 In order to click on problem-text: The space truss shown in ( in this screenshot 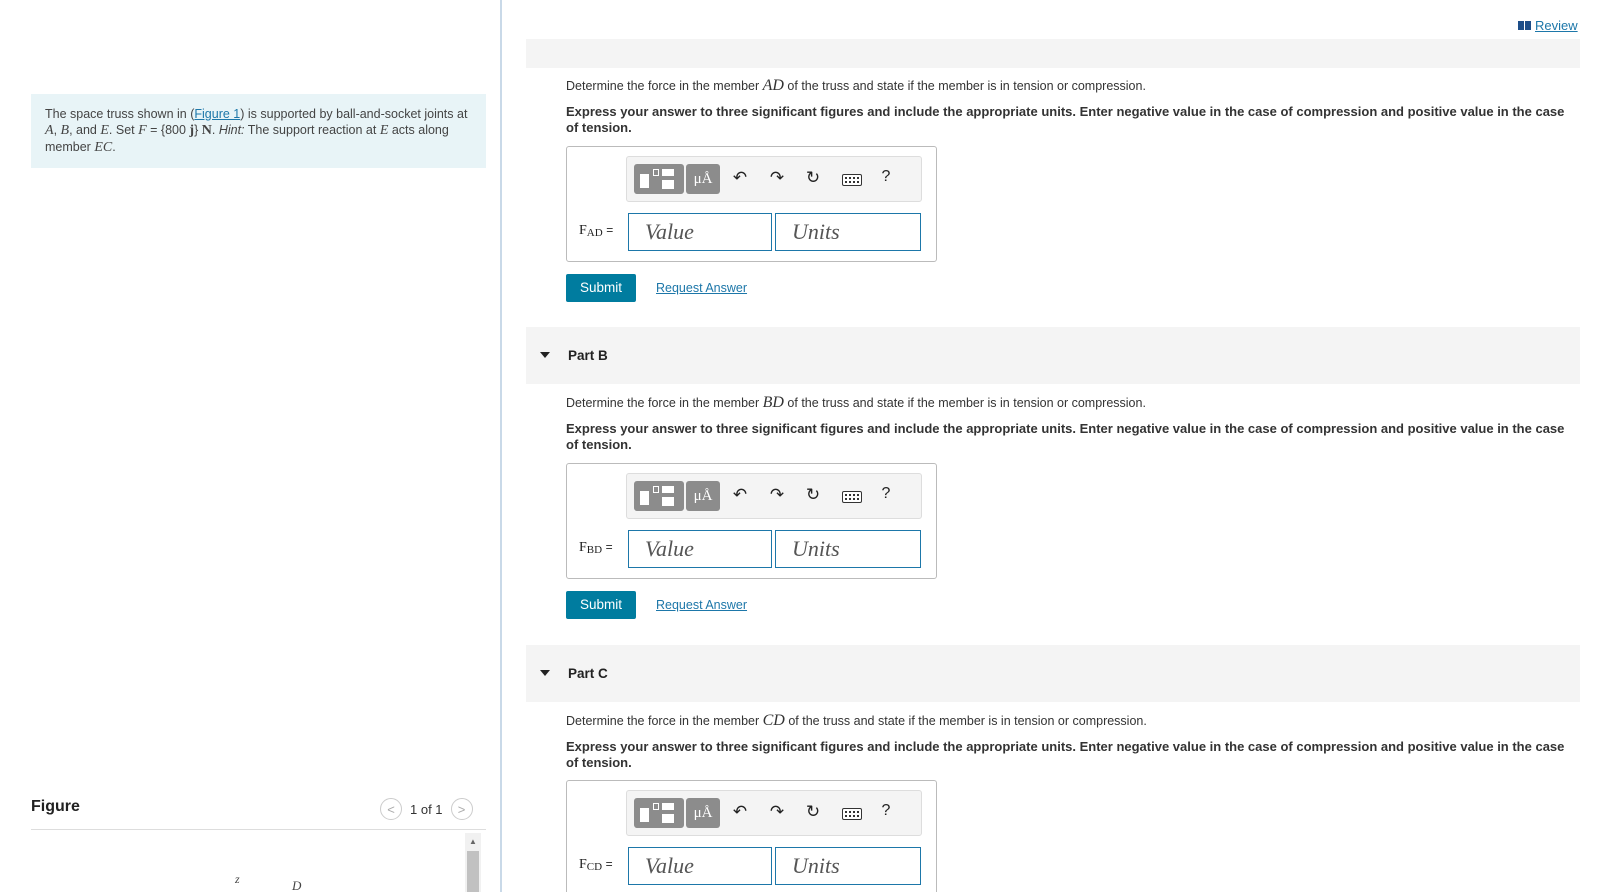, I will do `click(120, 114)`.